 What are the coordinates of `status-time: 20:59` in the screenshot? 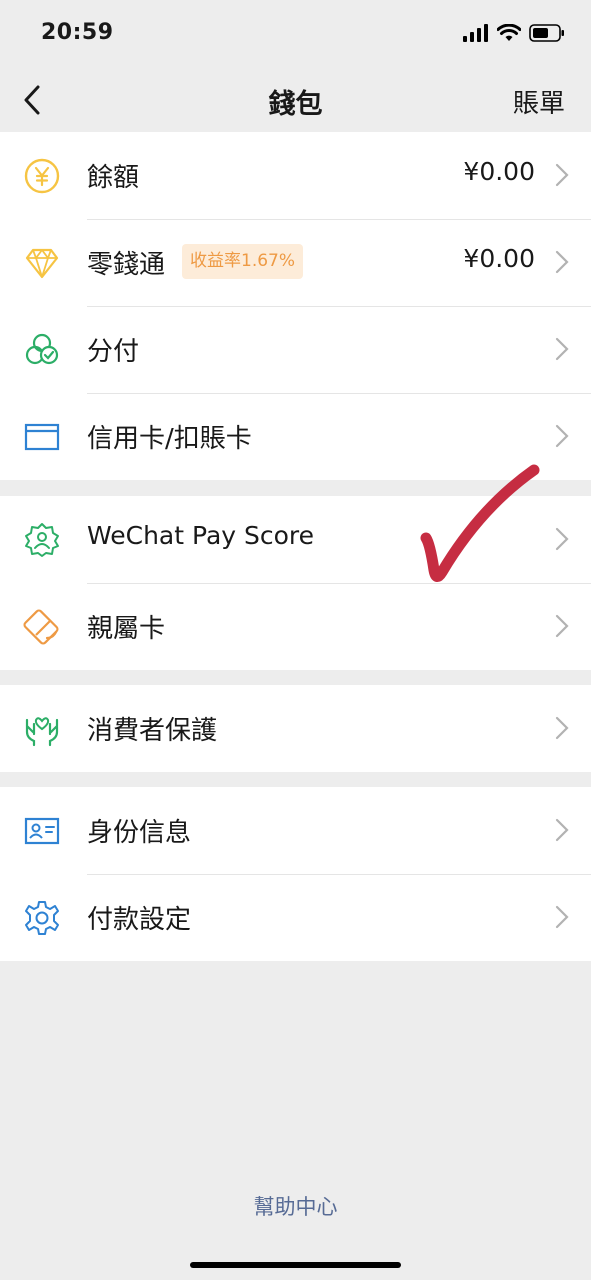 It's located at (77, 32).